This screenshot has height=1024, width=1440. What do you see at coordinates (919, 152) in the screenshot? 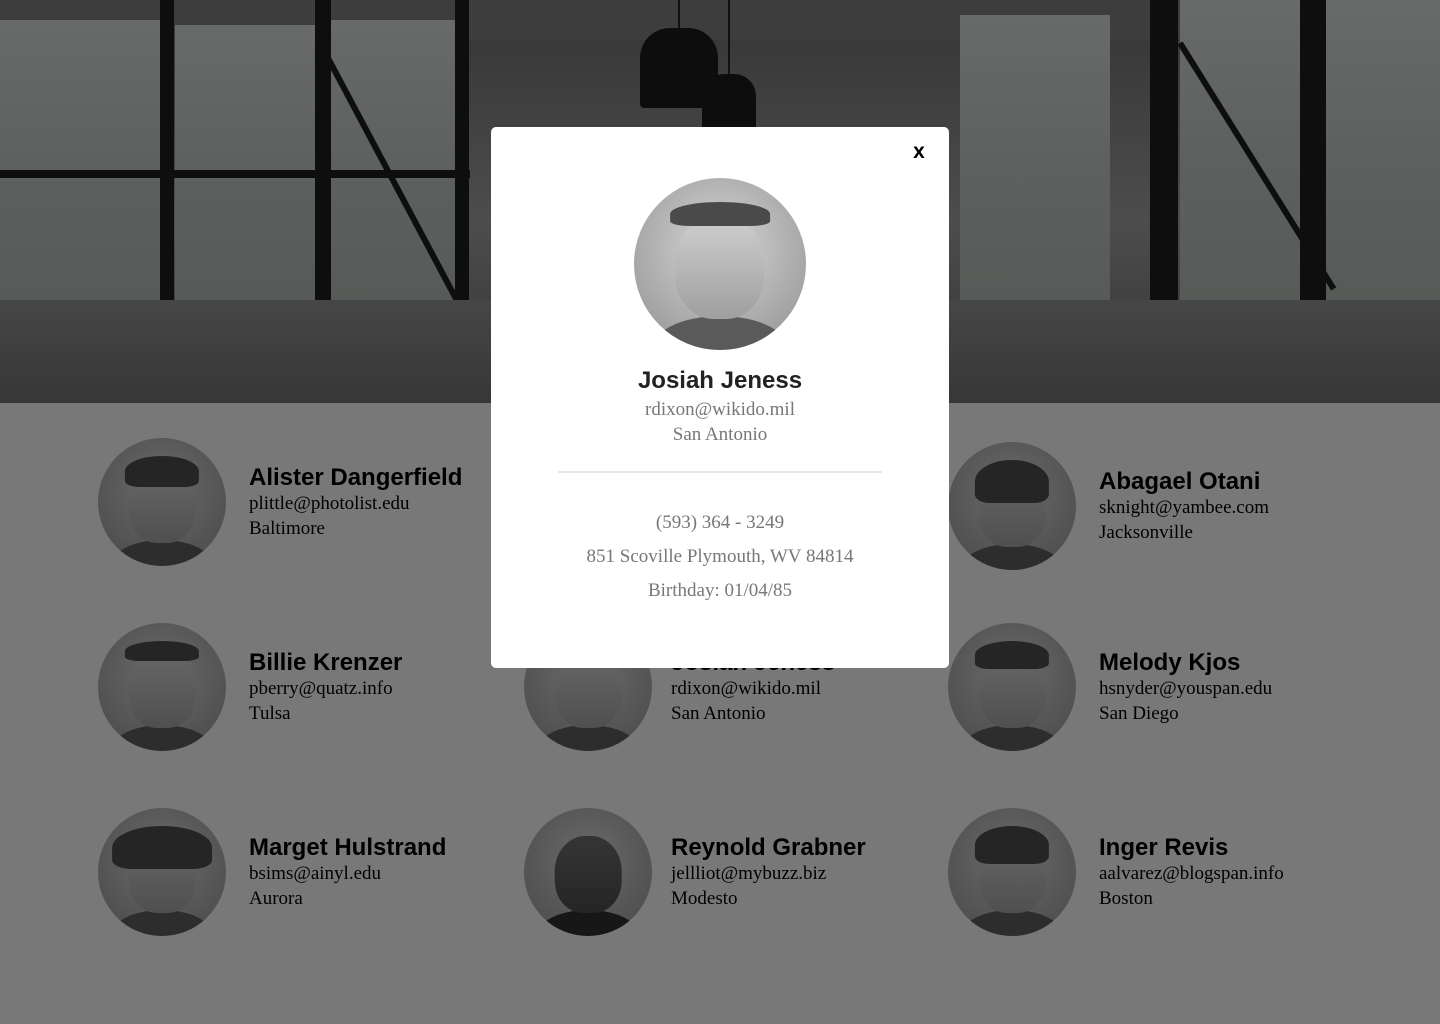
I see `close-button: x` at bounding box center [919, 152].